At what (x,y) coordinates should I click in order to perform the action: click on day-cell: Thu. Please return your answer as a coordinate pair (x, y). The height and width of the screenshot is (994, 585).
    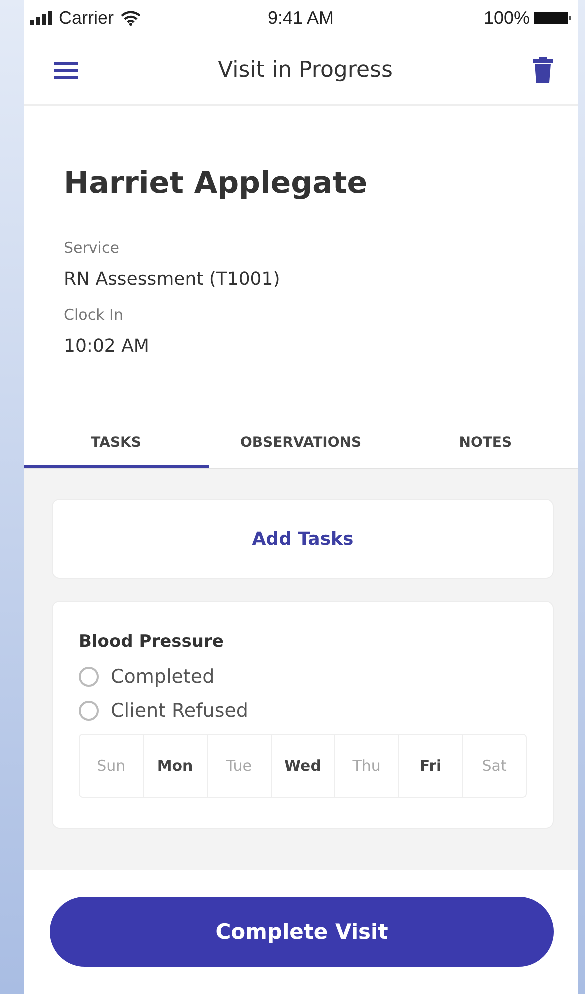
    Looking at the image, I should click on (367, 766).